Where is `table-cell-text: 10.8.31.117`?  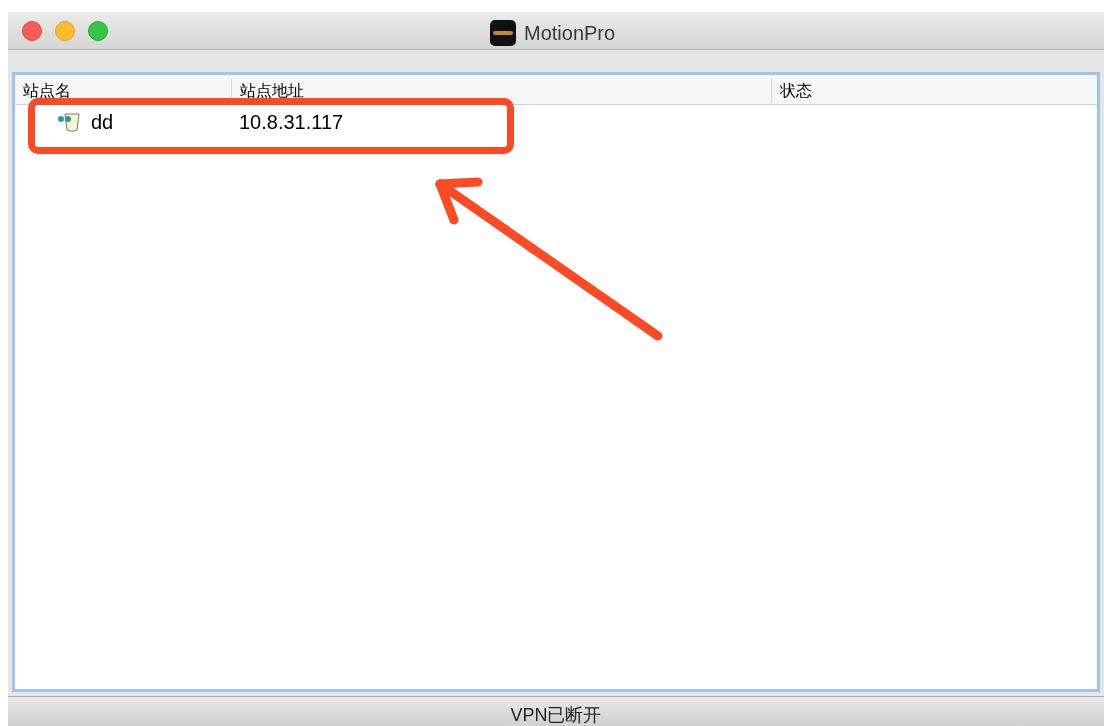
table-cell-text: 10.8.31.117 is located at coordinates (291, 122).